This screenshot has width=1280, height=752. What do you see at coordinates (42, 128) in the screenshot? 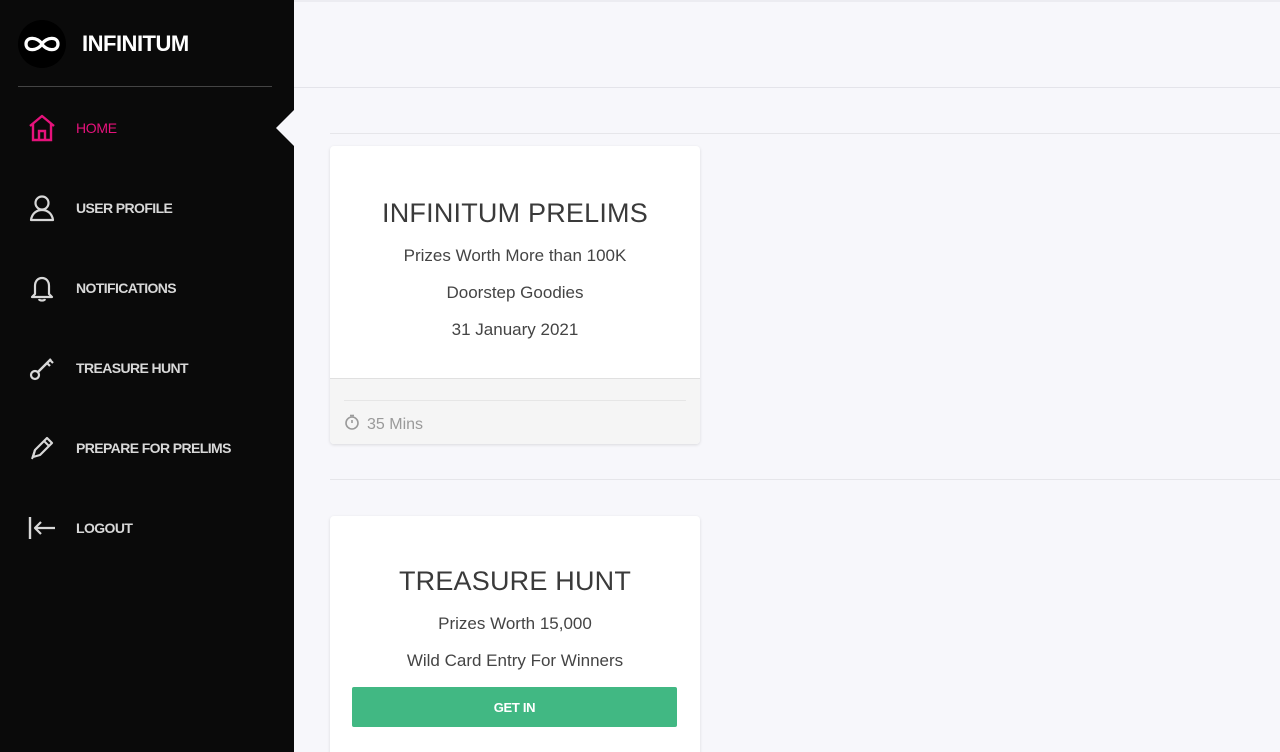
I see `home-icon` at bounding box center [42, 128].